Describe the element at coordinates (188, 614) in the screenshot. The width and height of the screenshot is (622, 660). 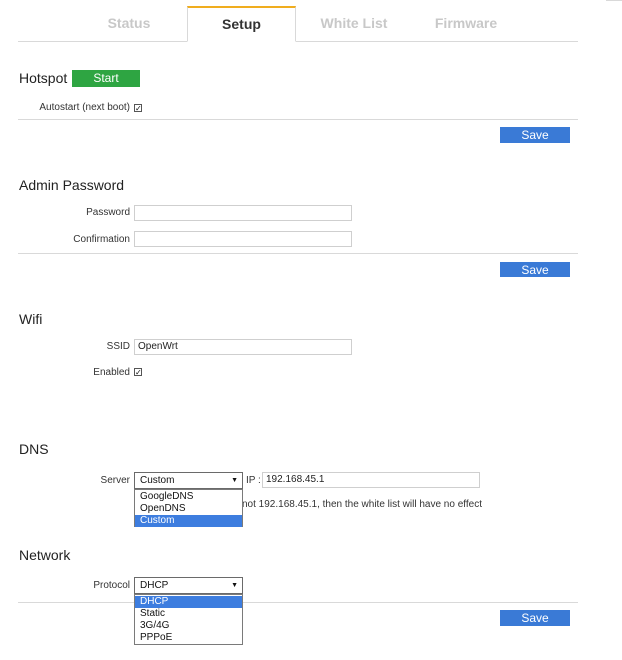
I see `protocol-option-static: Static` at that location.